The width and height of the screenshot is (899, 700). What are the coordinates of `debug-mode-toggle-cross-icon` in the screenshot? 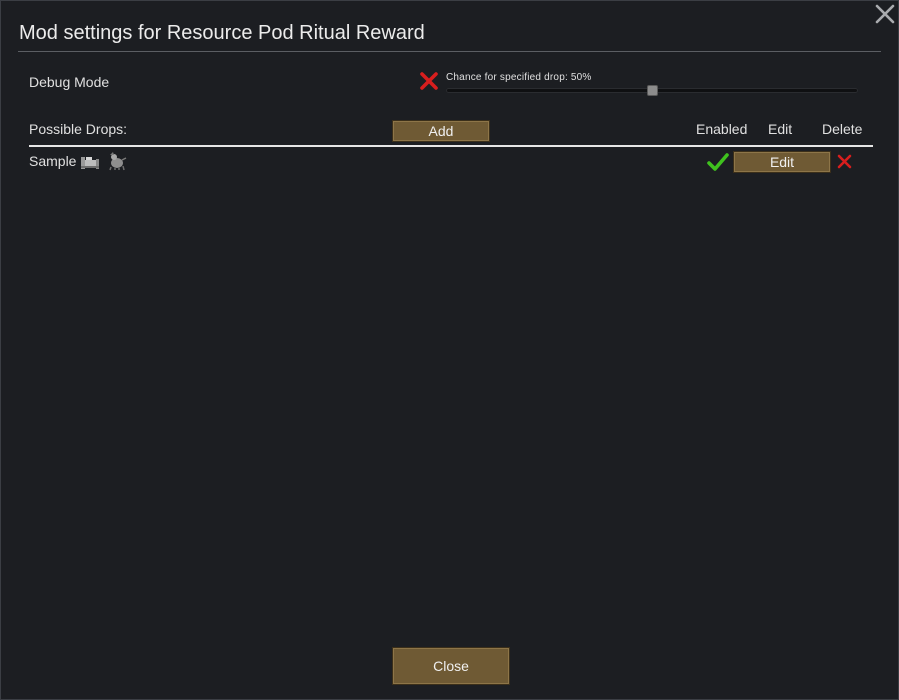 It's located at (429, 81).